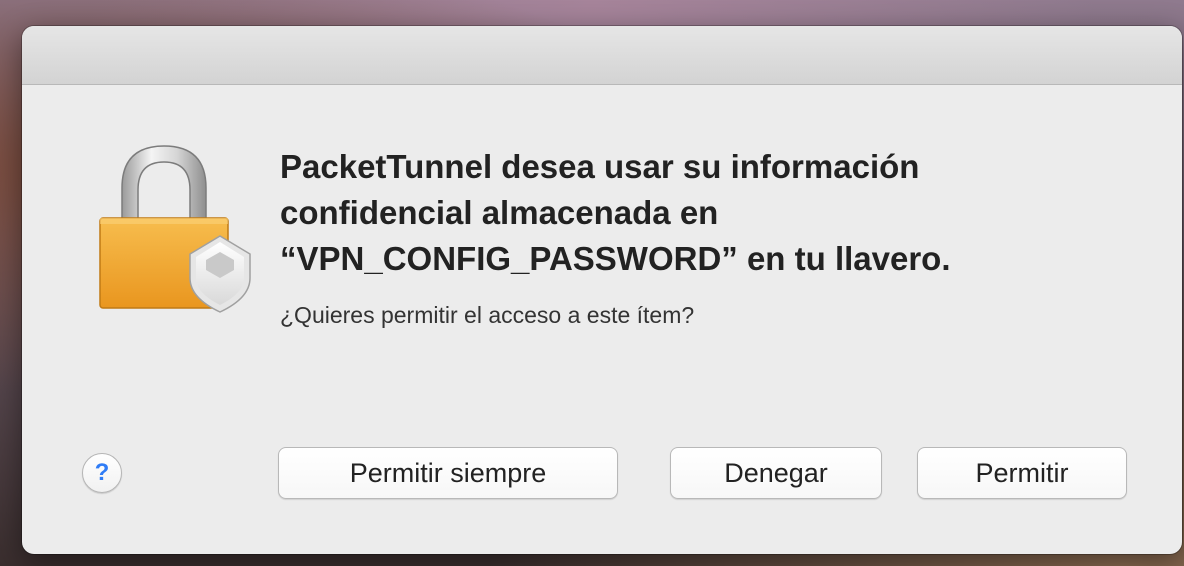 Image resolution: width=1184 pixels, height=566 pixels. Describe the element at coordinates (602, 55) in the screenshot. I see `dialog-titlebar` at that location.